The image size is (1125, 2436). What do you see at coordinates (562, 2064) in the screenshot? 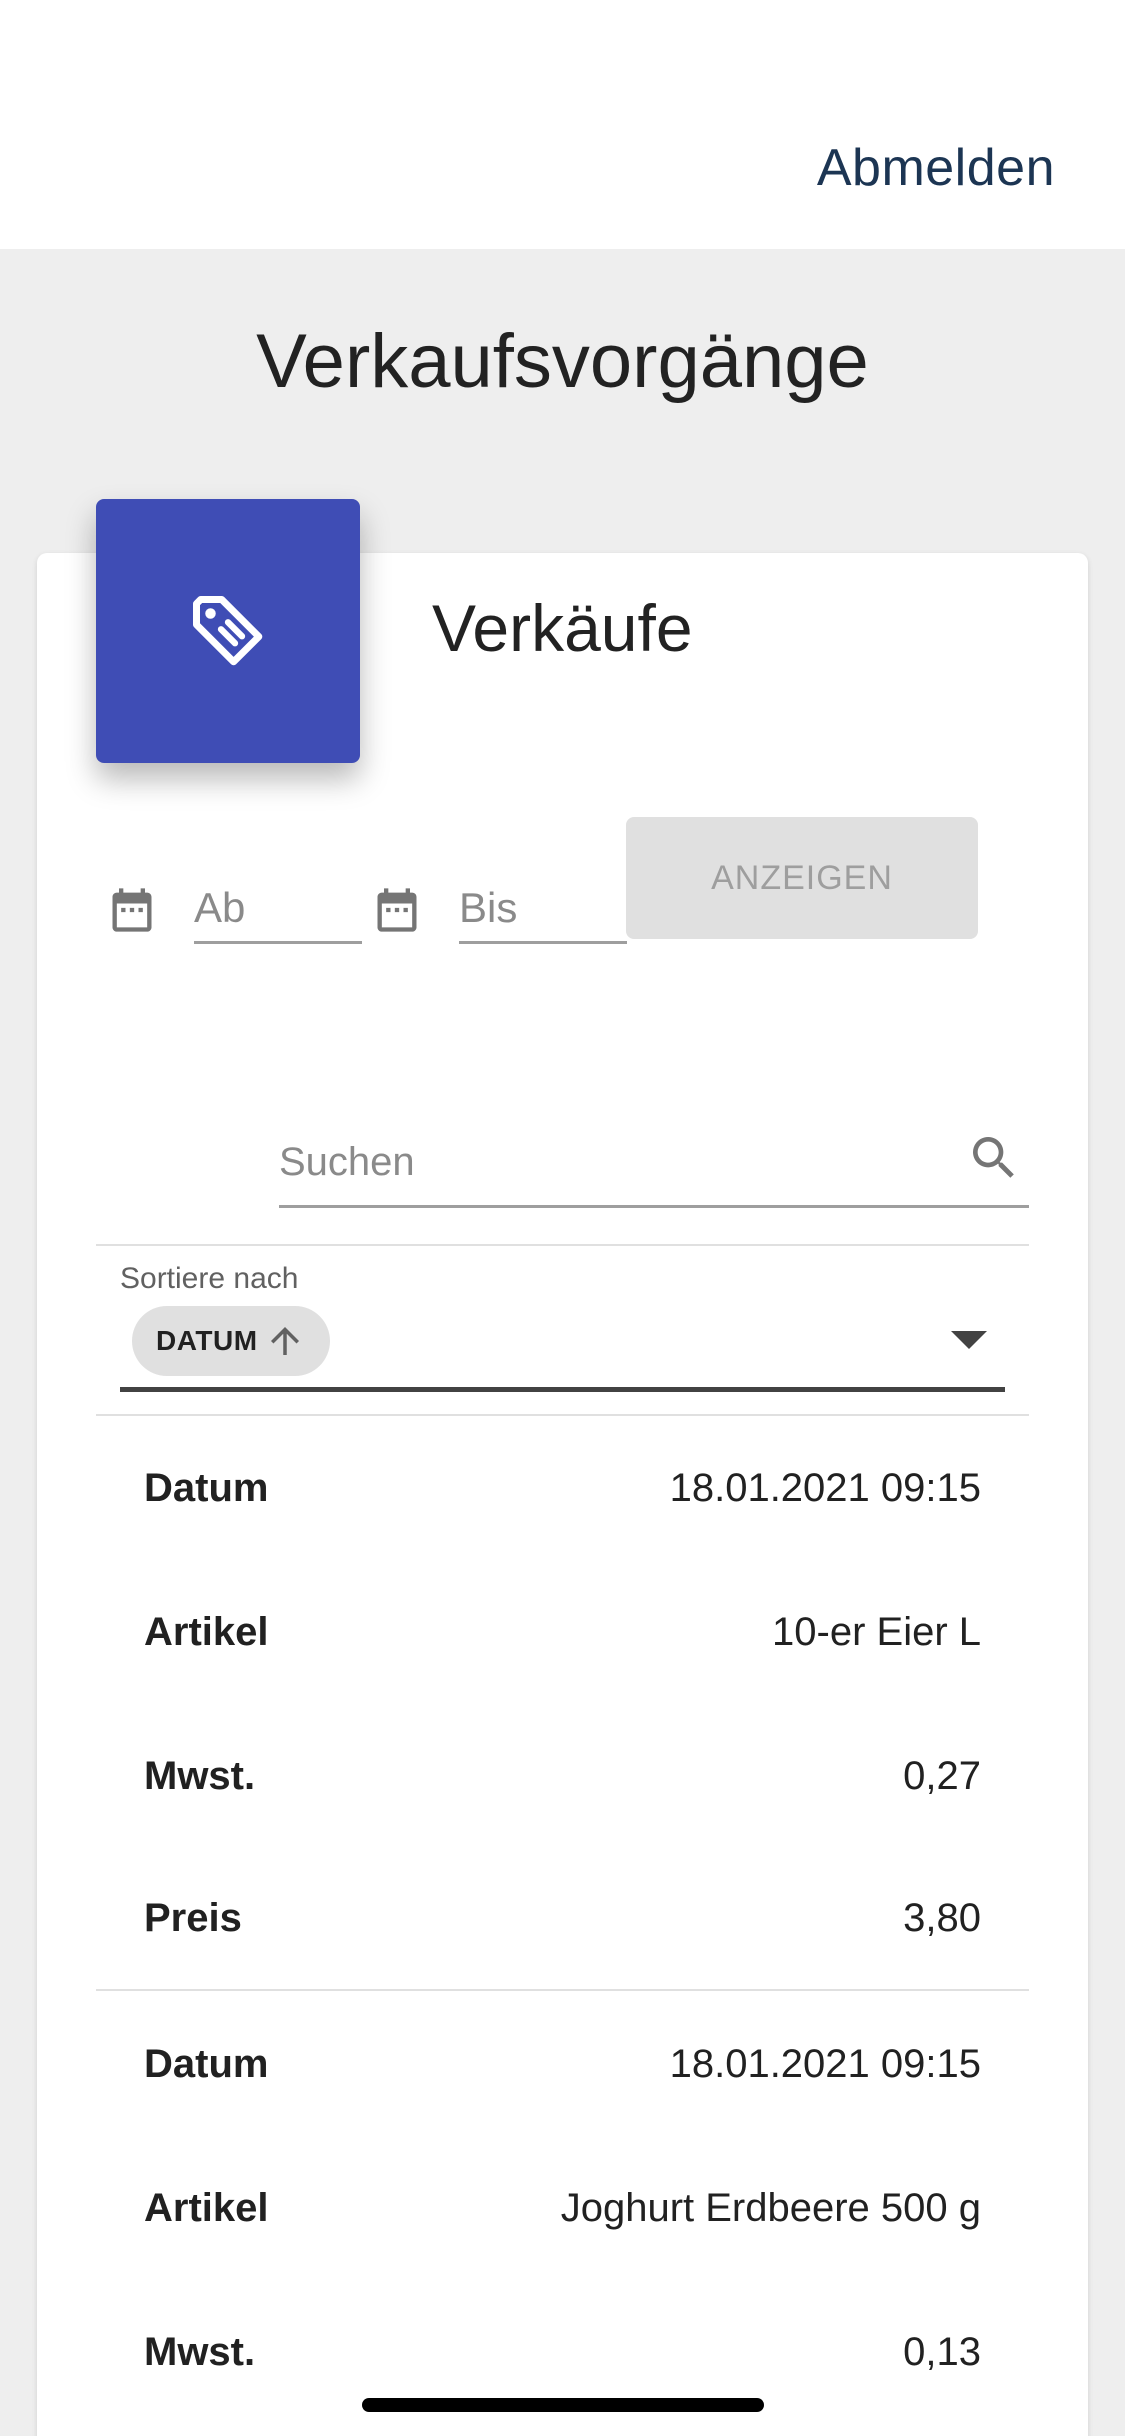
I see `record-2-date-row: Datum 18.01.2021 09:15` at bounding box center [562, 2064].